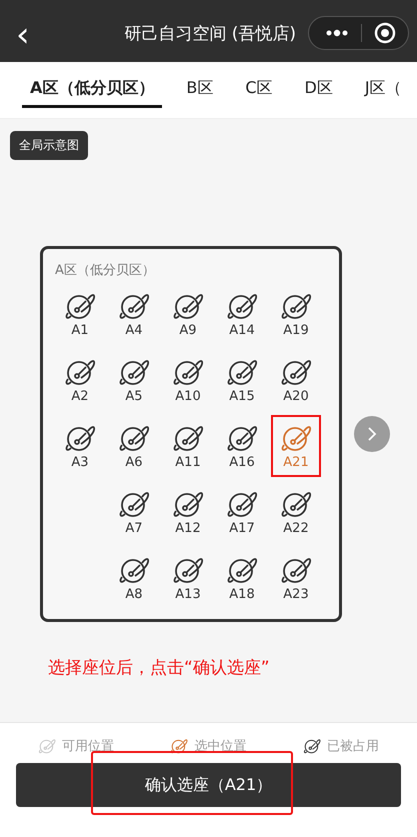  What do you see at coordinates (134, 512) in the screenshot?
I see `seat-button: A7` at bounding box center [134, 512].